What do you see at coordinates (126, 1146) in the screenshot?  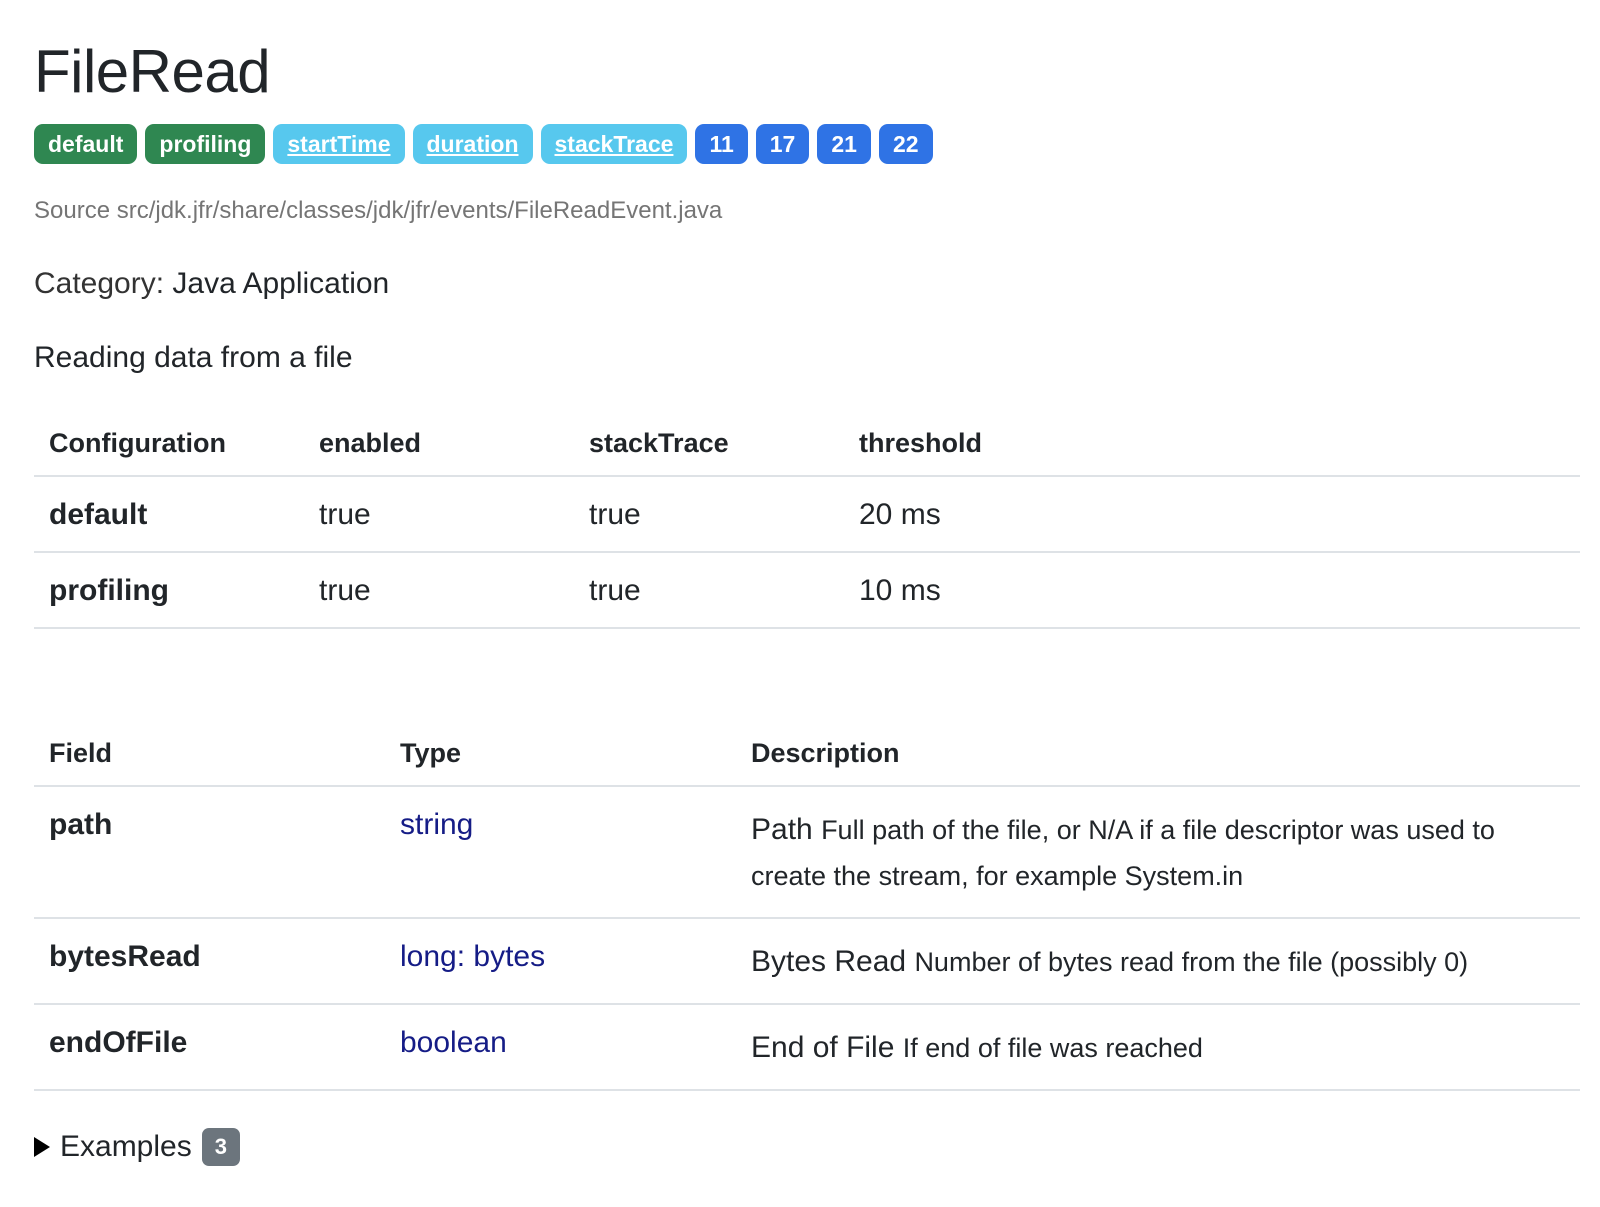 I see `examples-label: Examples` at bounding box center [126, 1146].